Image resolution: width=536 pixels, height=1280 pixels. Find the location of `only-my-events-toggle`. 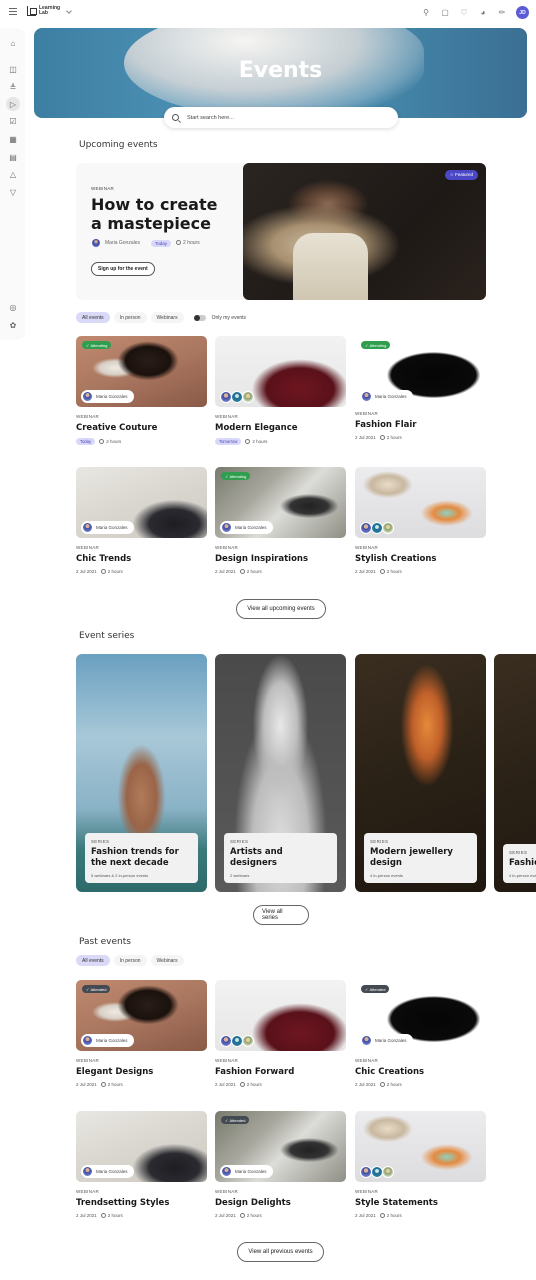

only-my-events-toggle is located at coordinates (199, 317).